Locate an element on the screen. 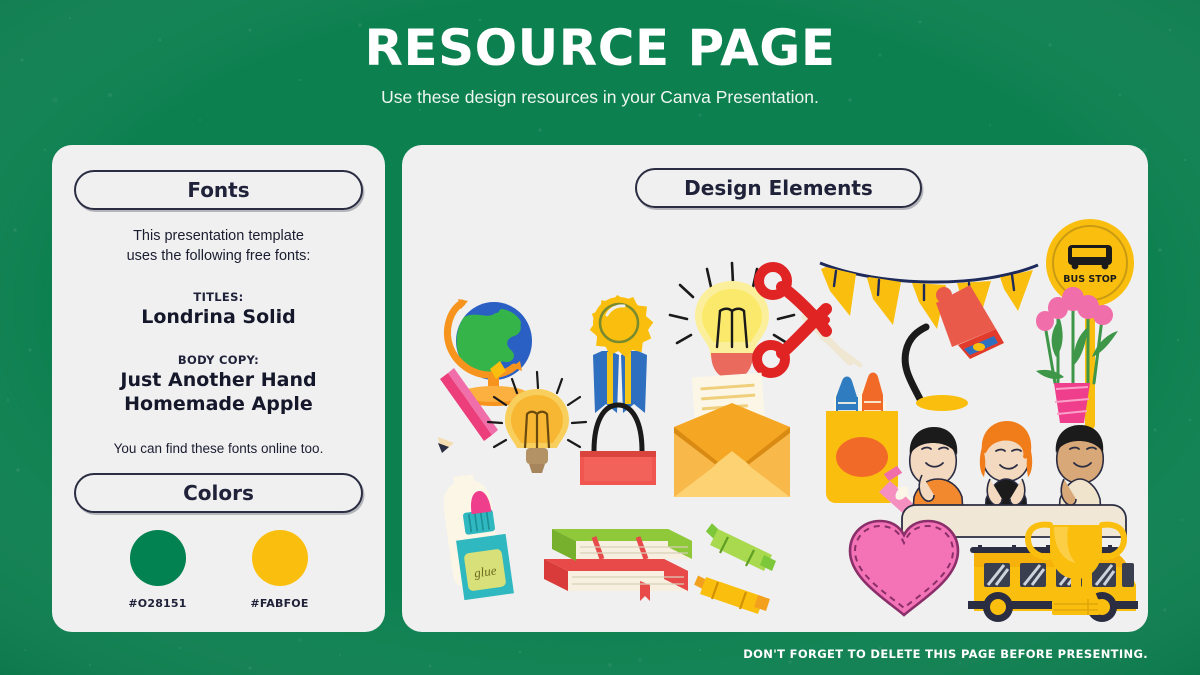 The height and width of the screenshot is (675, 1200). desk-lamp-illustration is located at coordinates (952, 348).